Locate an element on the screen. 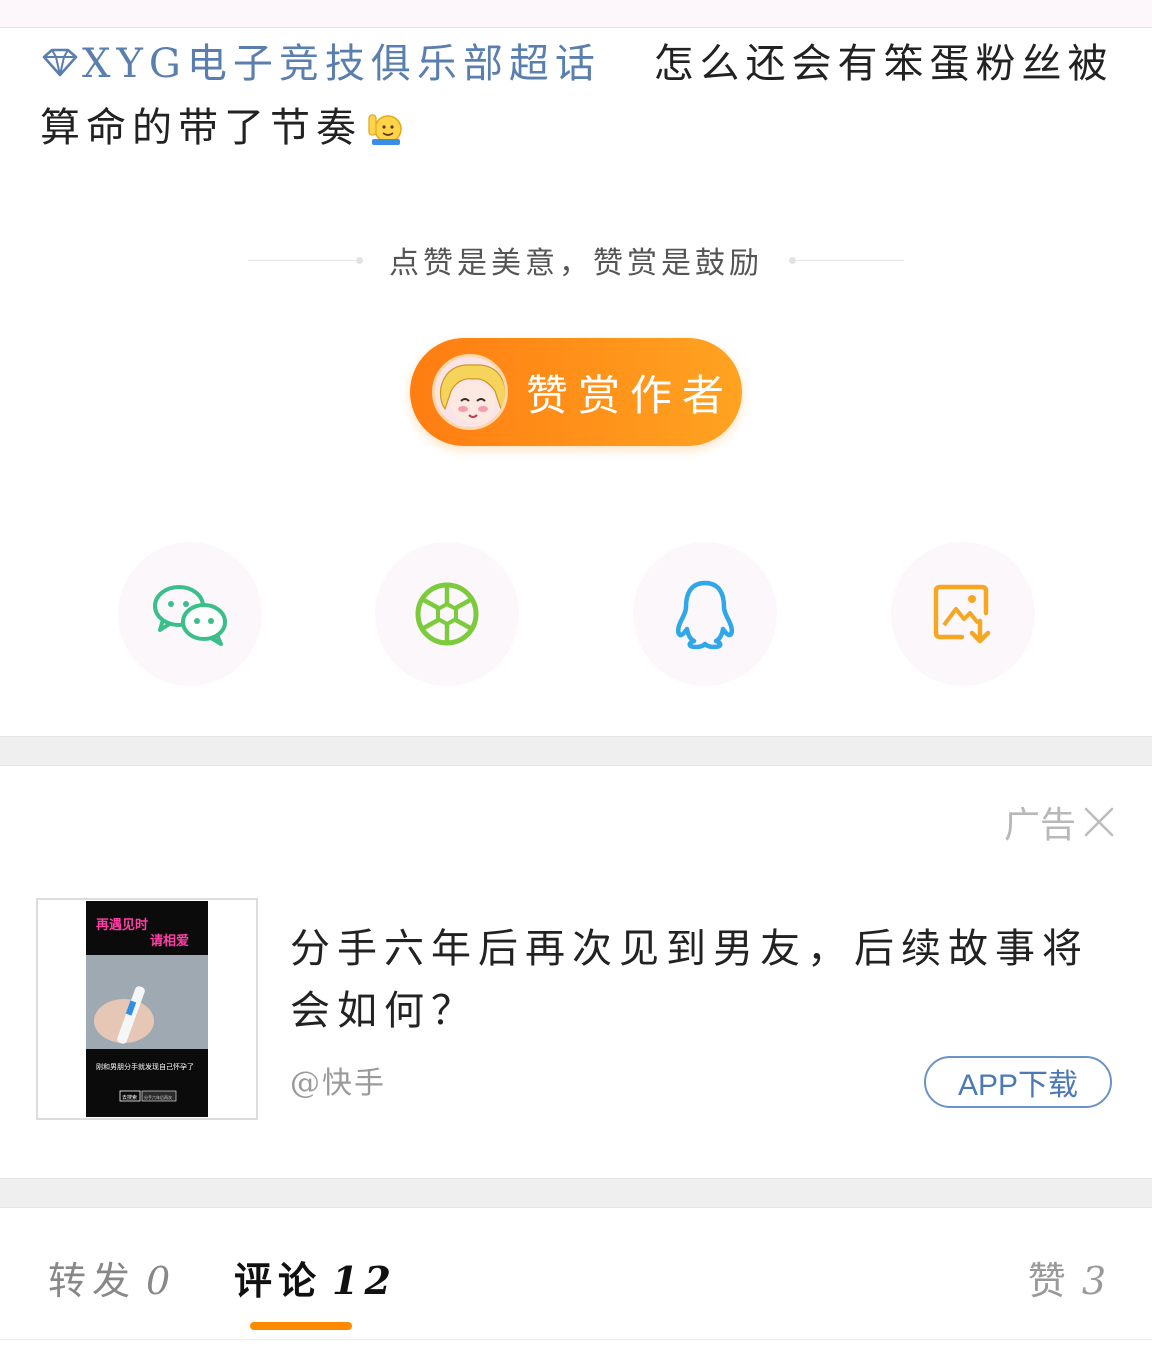 The width and height of the screenshot is (1152, 1370). thumb-caption: 刚和男朋分手就发现自己怀孕了 is located at coordinates (145, 1066).